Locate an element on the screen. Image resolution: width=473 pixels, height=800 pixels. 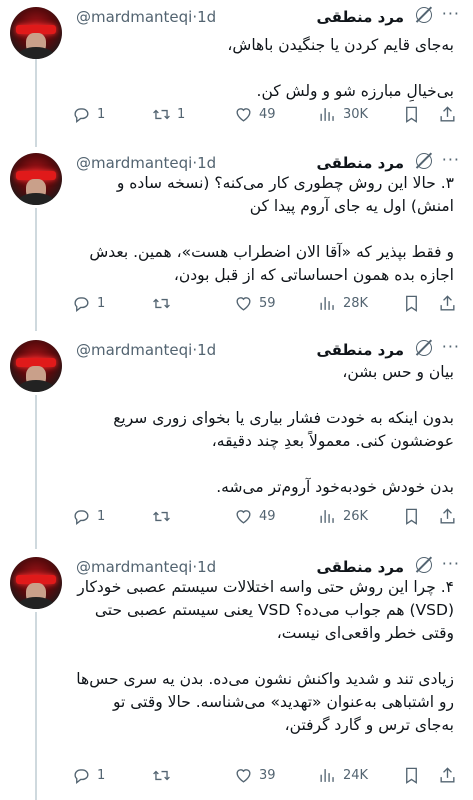
views-button: 28K is located at coordinates (343, 303).